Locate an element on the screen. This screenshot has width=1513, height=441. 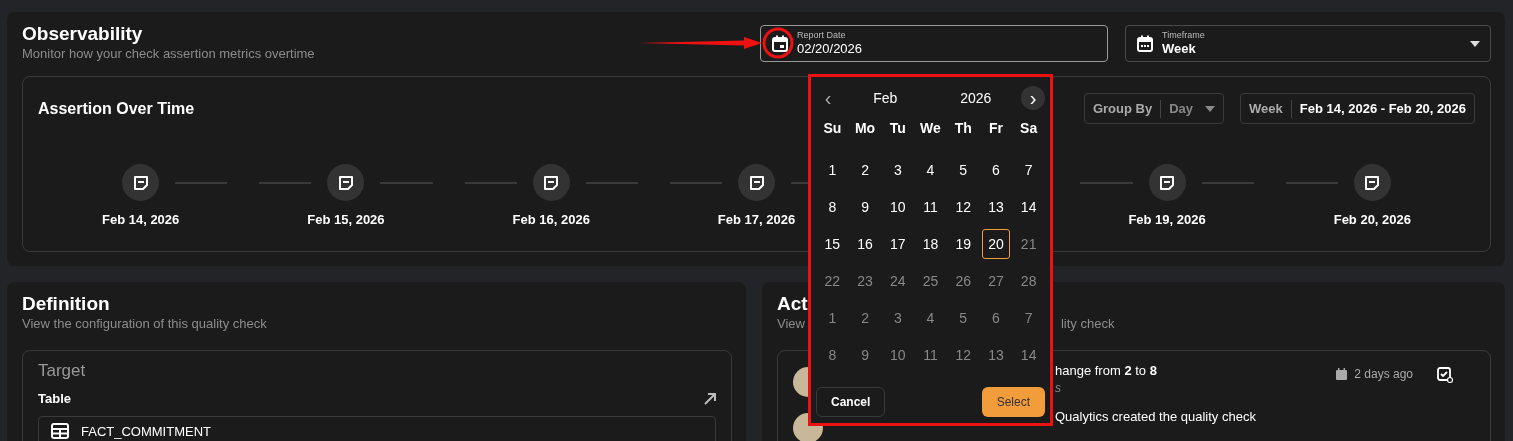
calendar-day: 5 is located at coordinates (963, 170).